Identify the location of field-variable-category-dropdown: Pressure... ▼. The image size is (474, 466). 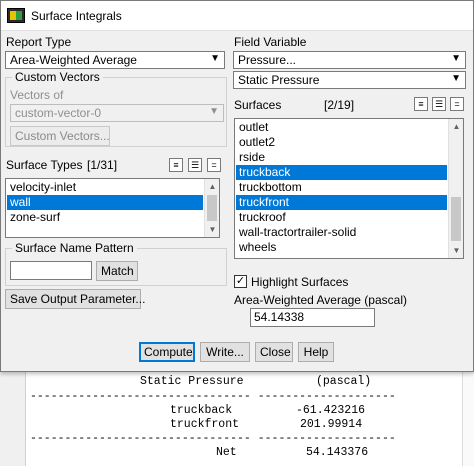
(349, 60).